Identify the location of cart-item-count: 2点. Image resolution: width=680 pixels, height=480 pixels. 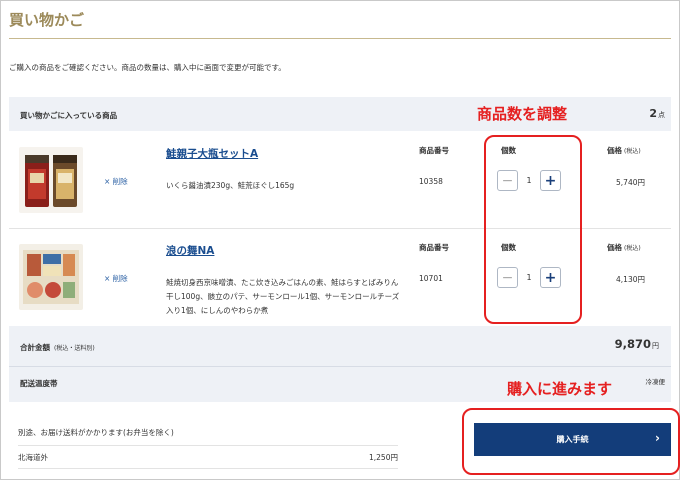
(657, 113).